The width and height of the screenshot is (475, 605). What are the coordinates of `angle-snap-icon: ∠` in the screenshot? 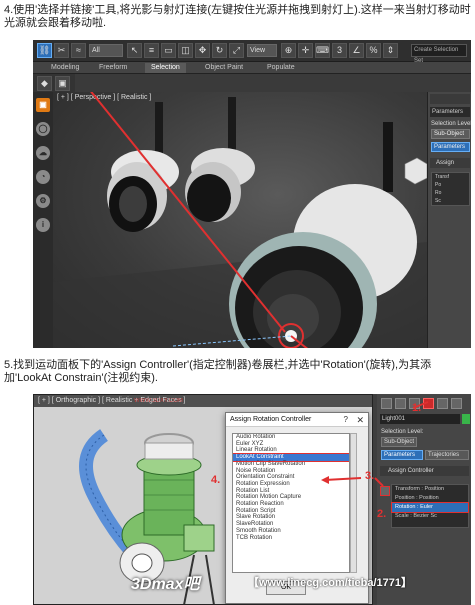 It's located at (356, 50).